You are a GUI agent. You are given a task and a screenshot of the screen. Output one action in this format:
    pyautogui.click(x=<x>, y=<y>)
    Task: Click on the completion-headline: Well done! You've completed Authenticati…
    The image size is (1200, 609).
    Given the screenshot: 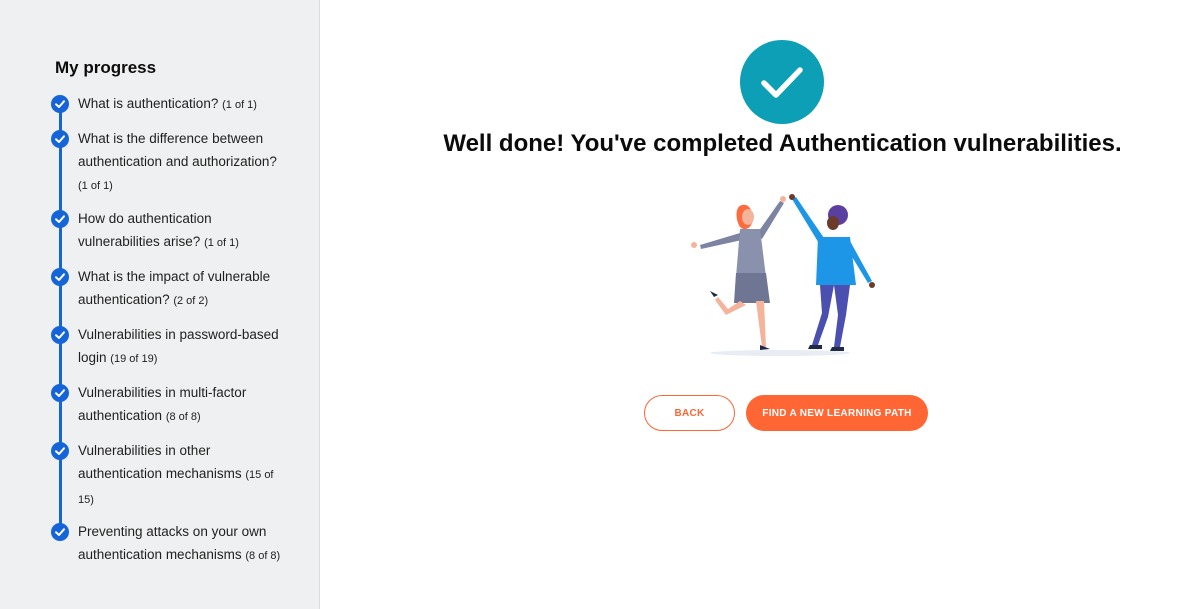 What is the action you would take?
    pyautogui.click(x=782, y=143)
    